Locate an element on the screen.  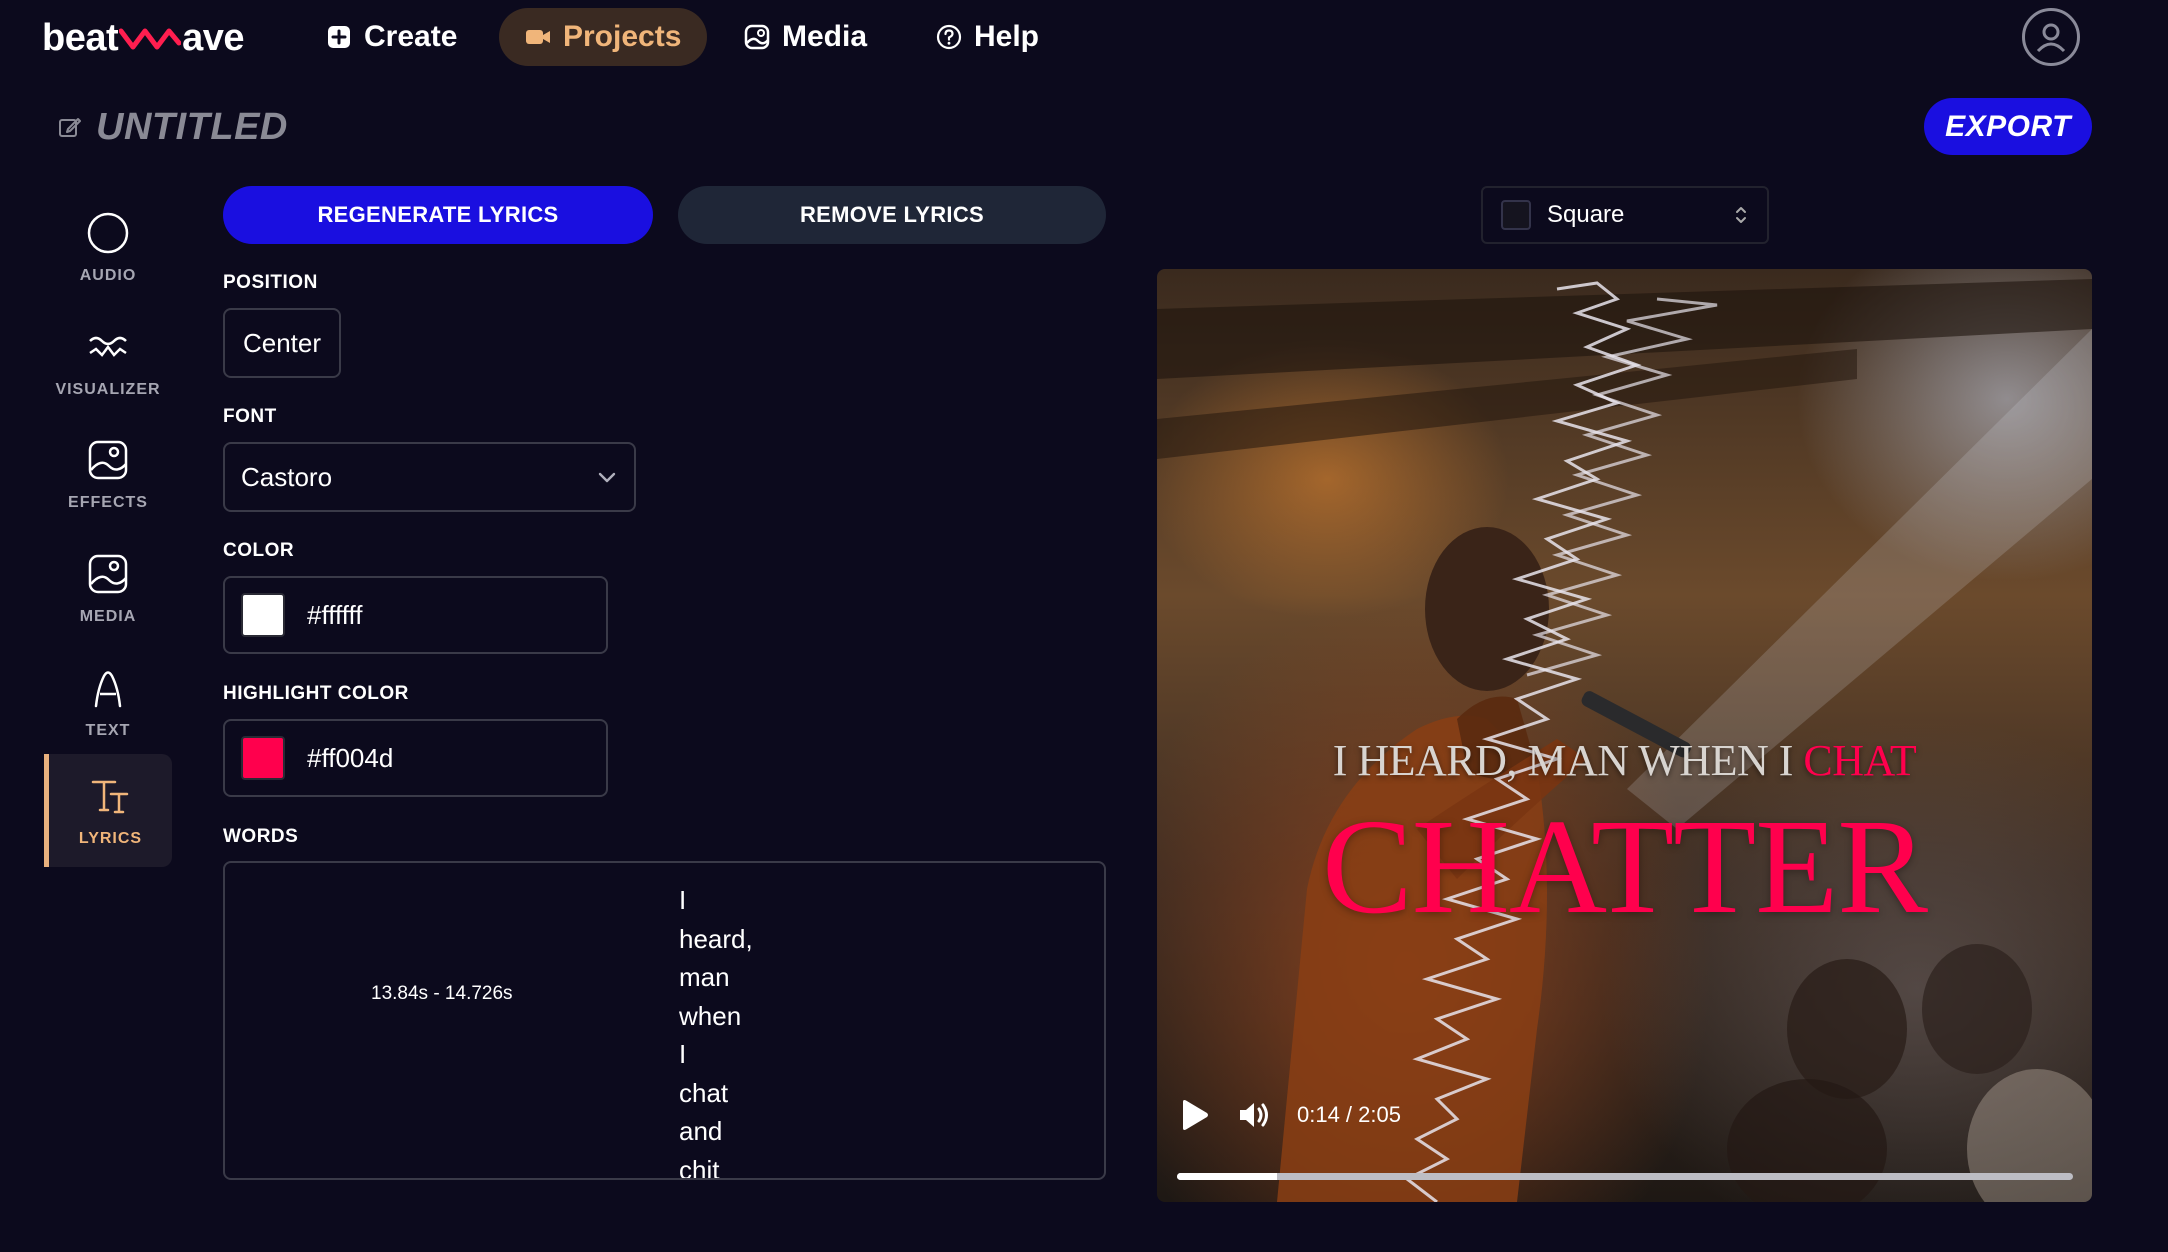
circle-icon is located at coordinates (108, 233).